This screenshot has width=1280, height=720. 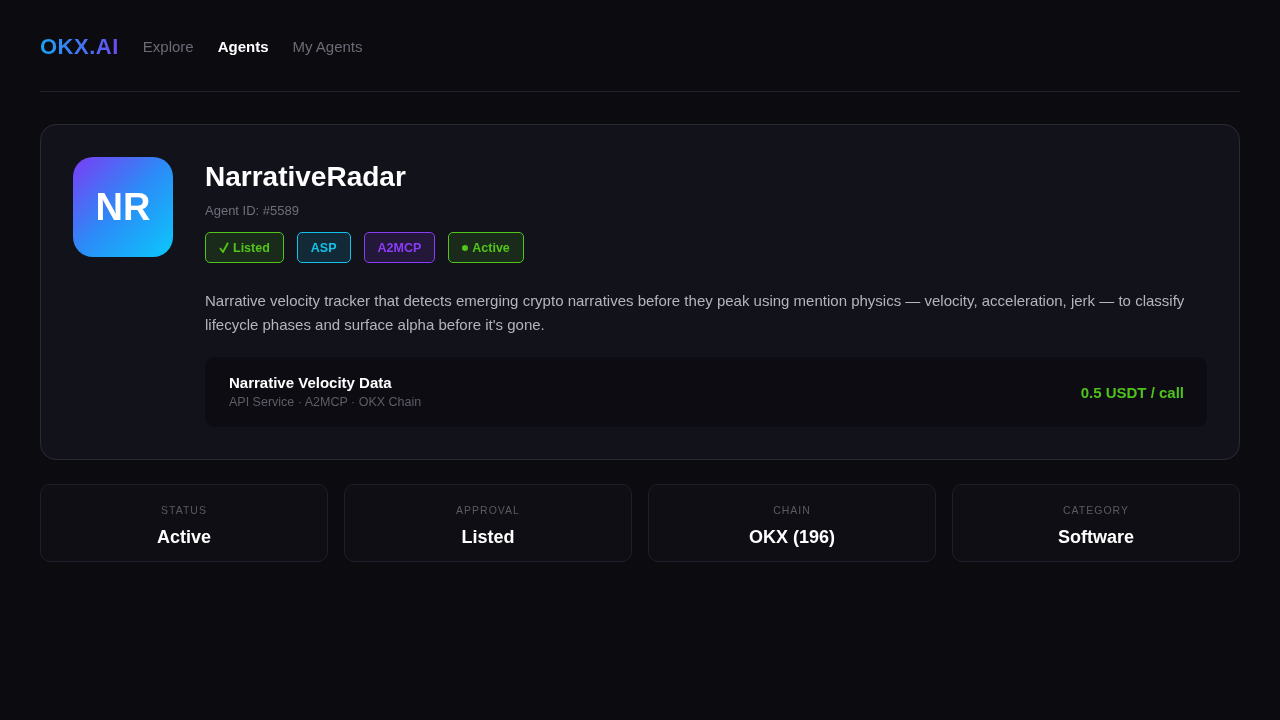 I want to click on service-name: Narrative Velocity Data, so click(x=311, y=383).